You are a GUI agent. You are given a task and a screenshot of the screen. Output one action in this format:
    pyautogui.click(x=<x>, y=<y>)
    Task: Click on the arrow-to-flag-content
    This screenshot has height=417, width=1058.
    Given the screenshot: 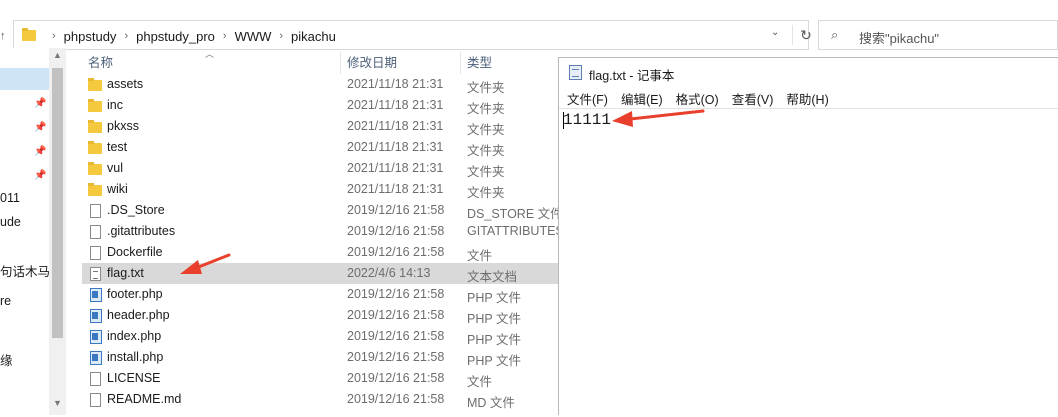 What is the action you would take?
    pyautogui.click(x=658, y=118)
    